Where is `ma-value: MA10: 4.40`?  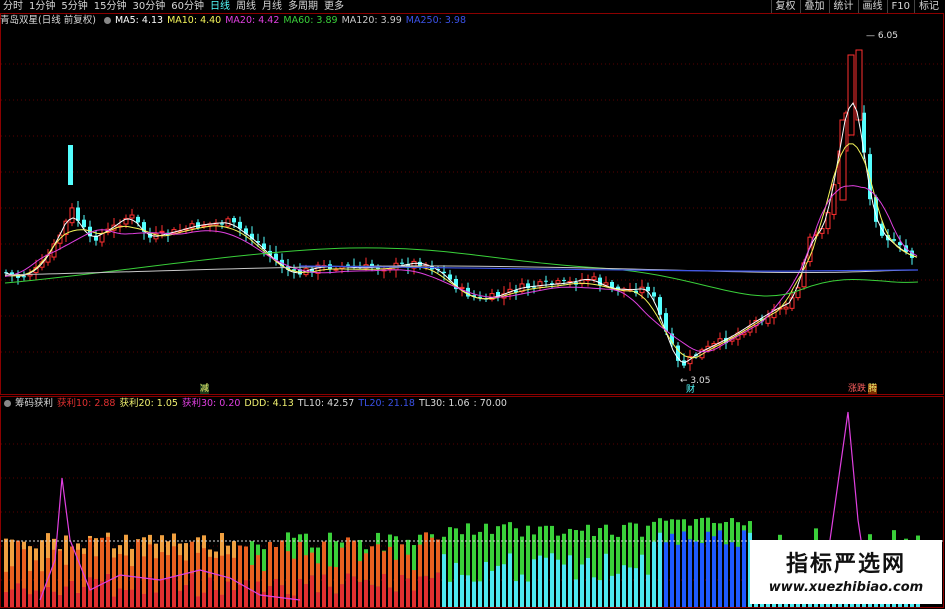
ma-value: MA10: 4.40 is located at coordinates (194, 20).